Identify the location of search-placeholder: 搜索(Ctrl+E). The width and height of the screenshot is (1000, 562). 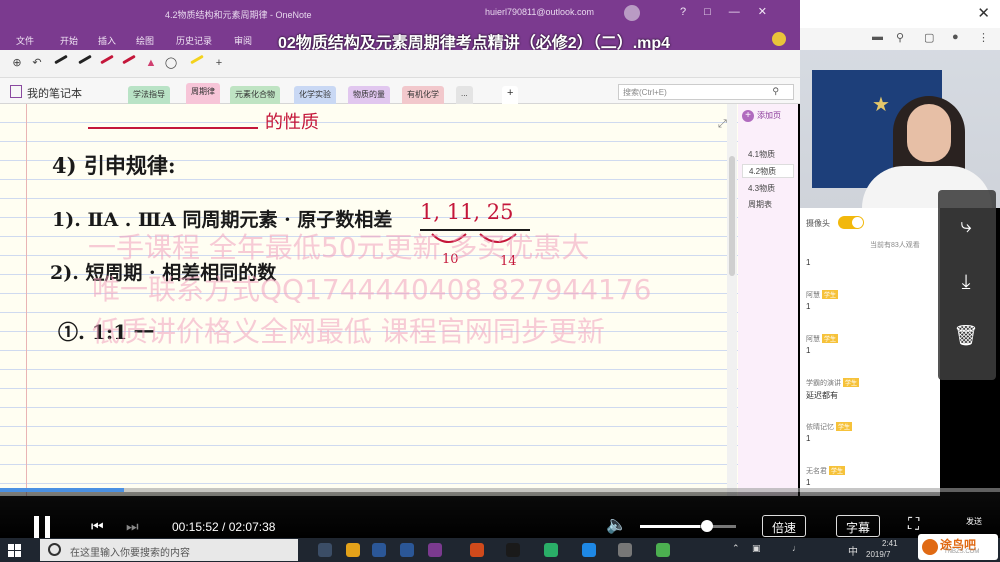
(645, 92).